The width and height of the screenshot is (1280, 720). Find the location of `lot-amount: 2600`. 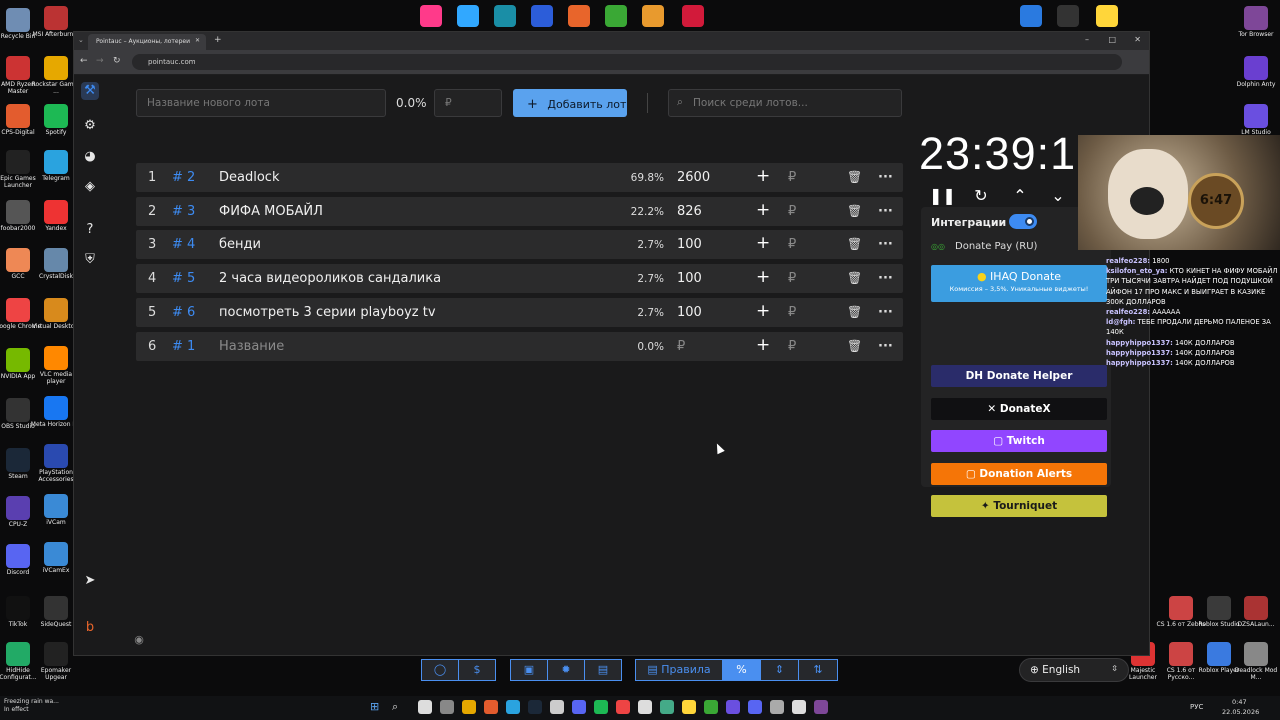

lot-amount: 2600 is located at coordinates (693, 177).